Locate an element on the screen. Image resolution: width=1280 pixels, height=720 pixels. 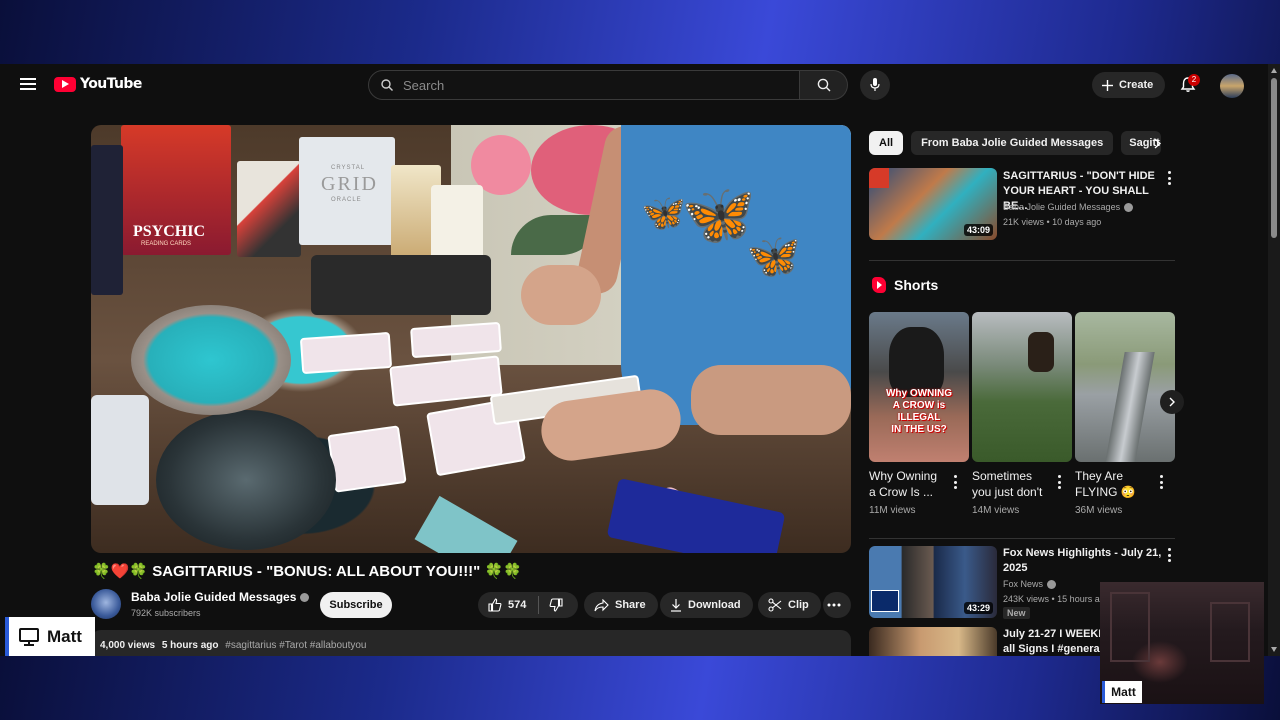
share-label: Share is located at coordinates (630, 605).